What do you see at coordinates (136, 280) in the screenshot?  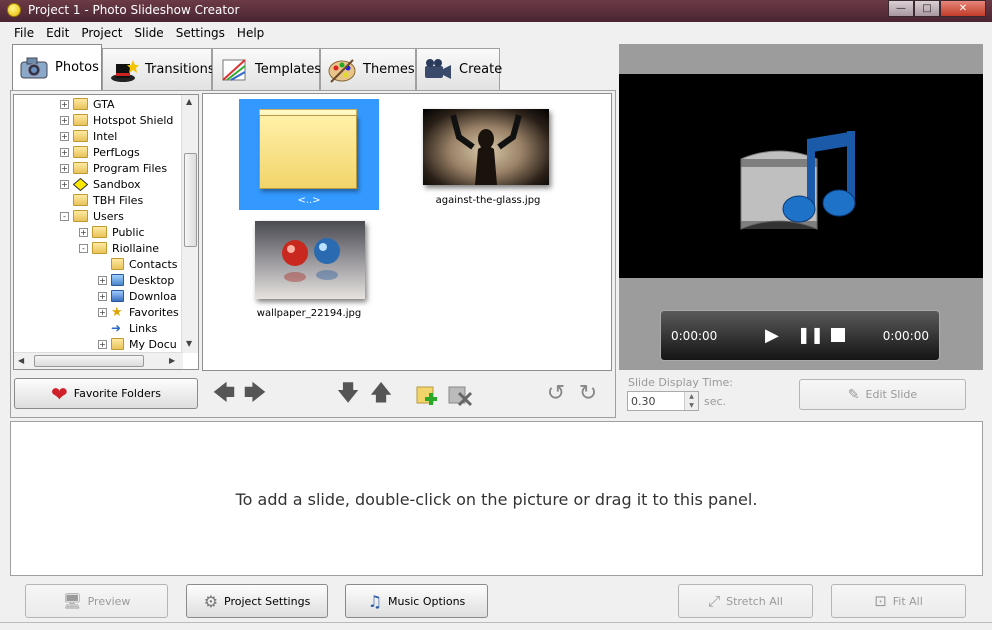 I see `tree-item: + Desktop` at bounding box center [136, 280].